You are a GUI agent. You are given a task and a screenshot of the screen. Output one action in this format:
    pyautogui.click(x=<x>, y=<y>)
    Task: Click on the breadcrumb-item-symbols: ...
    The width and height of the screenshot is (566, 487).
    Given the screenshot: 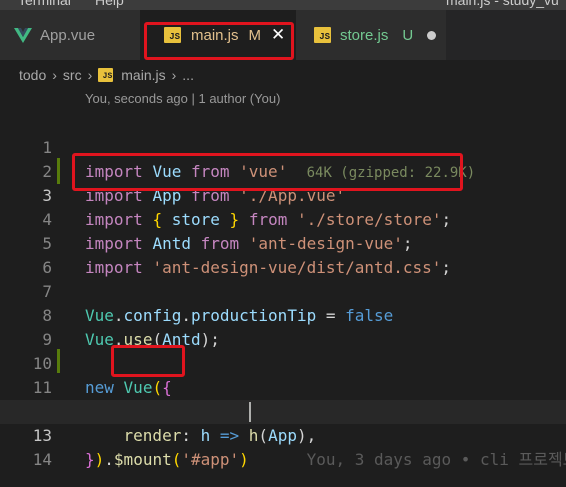 What is the action you would take?
    pyautogui.click(x=188, y=75)
    